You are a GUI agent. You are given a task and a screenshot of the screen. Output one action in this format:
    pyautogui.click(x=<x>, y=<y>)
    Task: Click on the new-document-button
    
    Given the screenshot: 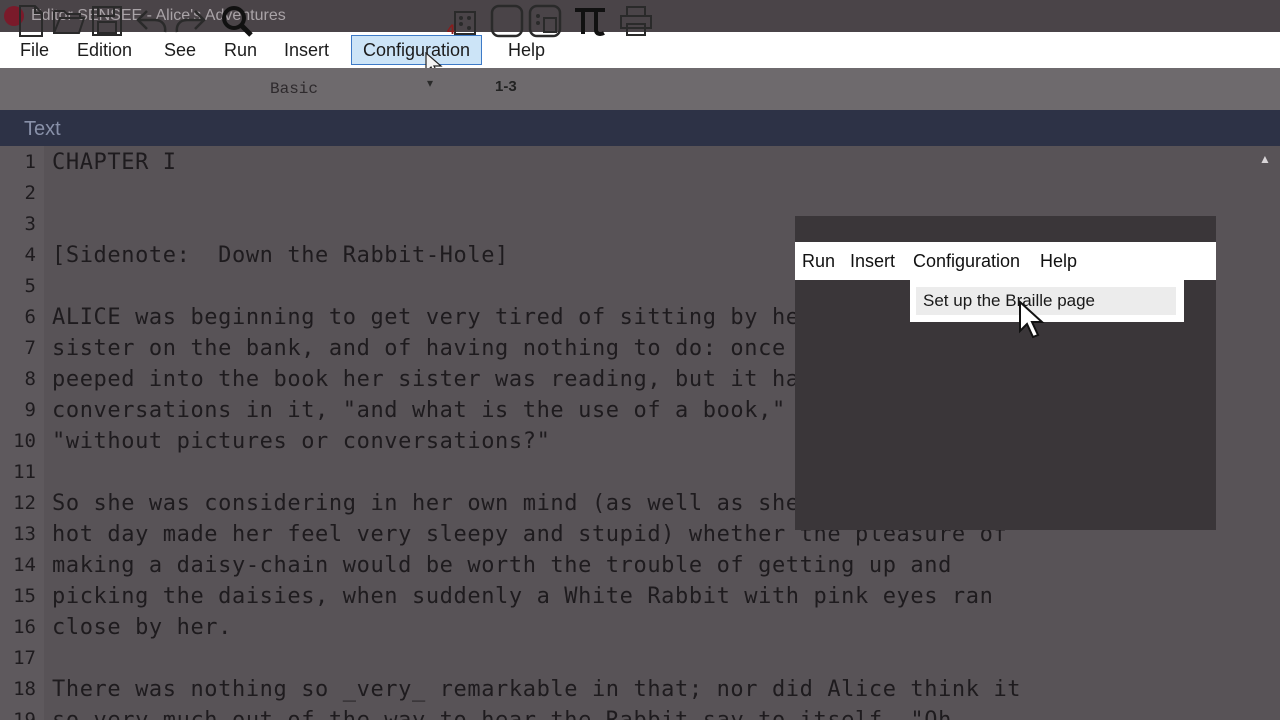 What is the action you would take?
    pyautogui.click(x=31, y=21)
    